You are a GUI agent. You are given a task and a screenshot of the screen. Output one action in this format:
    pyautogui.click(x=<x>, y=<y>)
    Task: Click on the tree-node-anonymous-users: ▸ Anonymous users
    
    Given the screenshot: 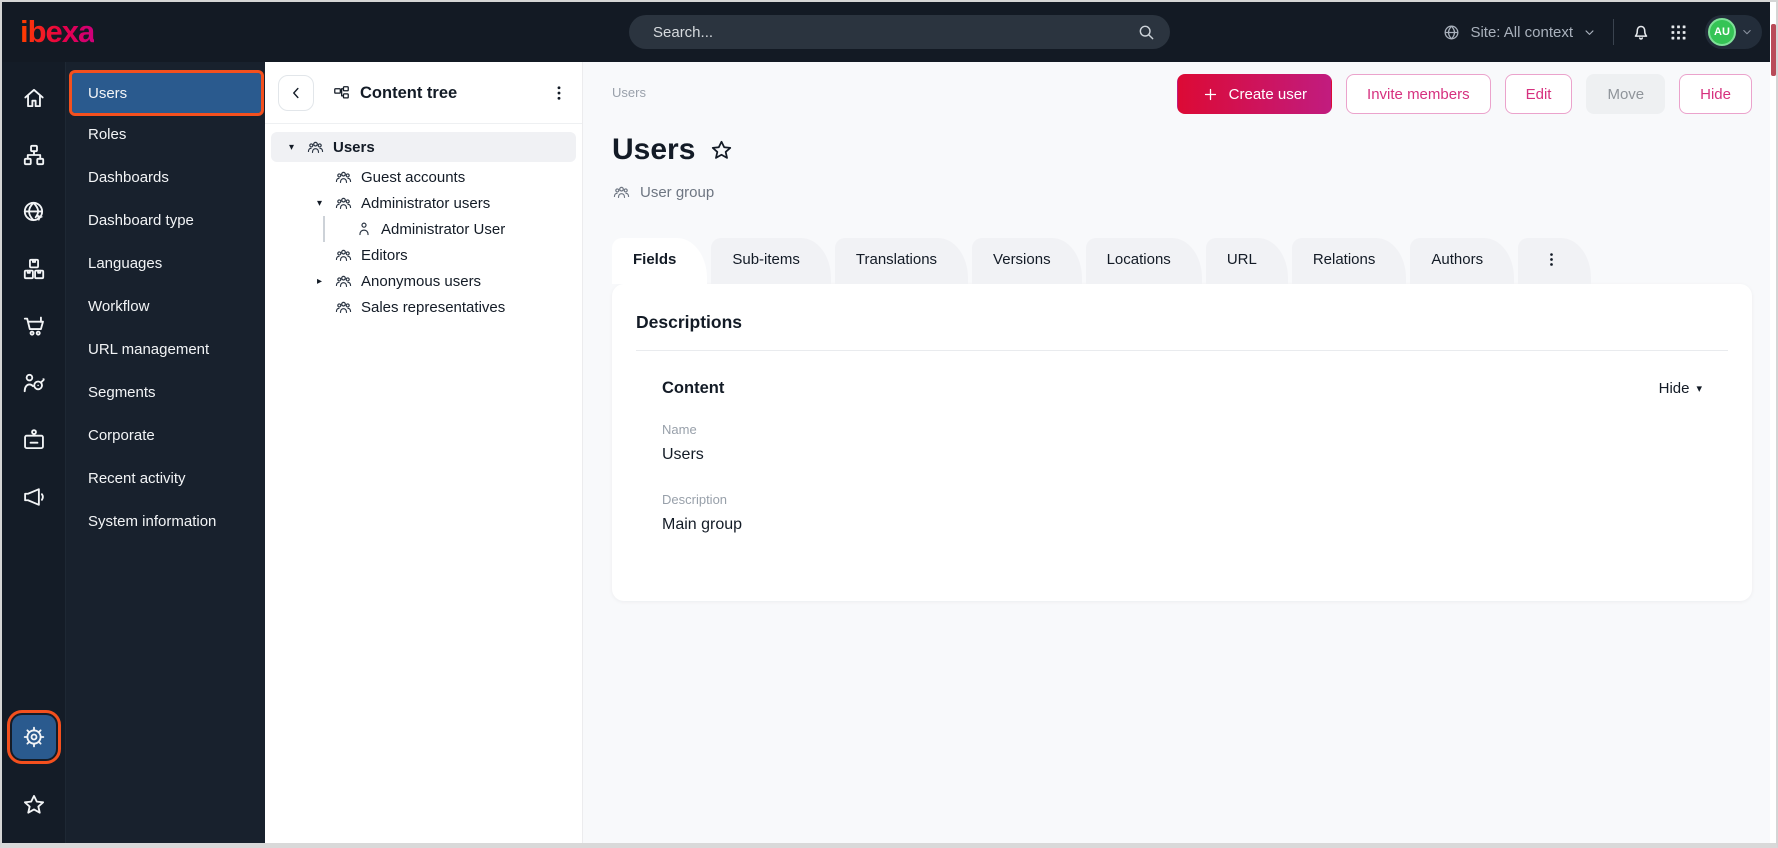 What is the action you would take?
    pyautogui.click(x=423, y=281)
    